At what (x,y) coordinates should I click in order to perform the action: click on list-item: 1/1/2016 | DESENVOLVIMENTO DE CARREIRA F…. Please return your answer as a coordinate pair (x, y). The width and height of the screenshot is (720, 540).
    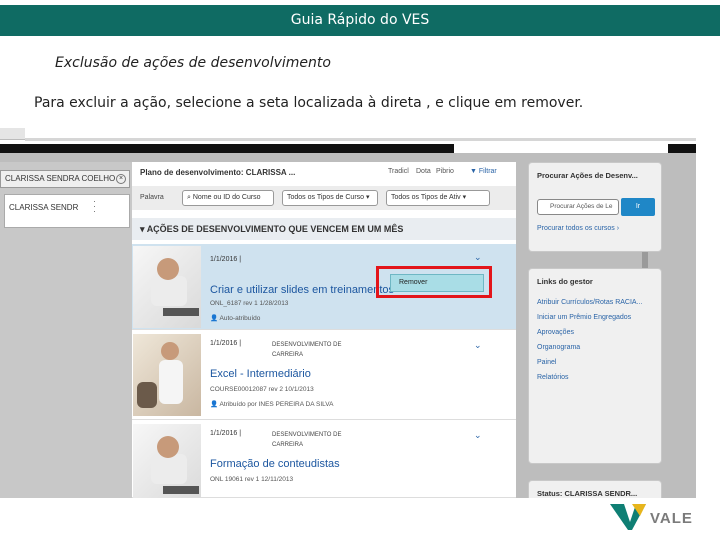
    Looking at the image, I should click on (324, 460).